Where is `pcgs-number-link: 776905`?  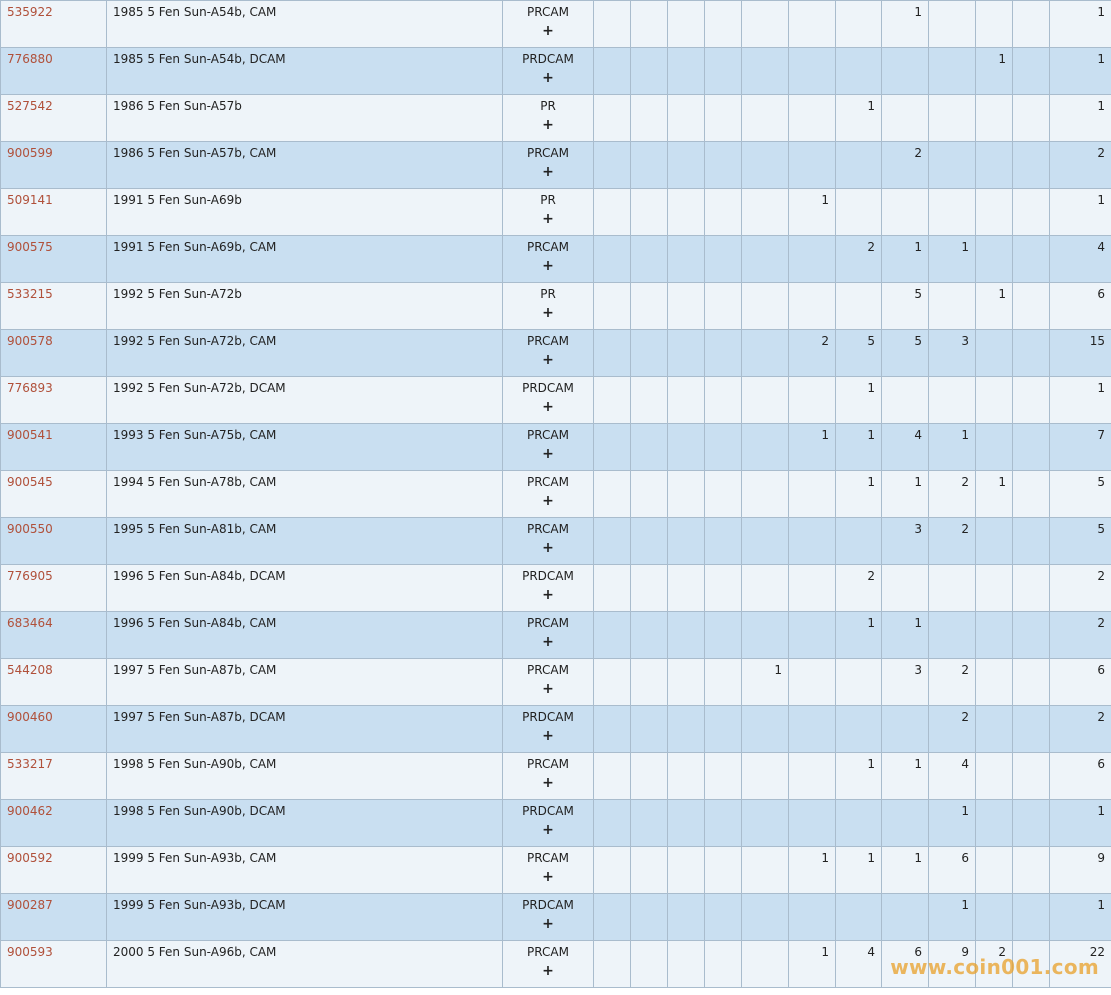
pcgs-number-link: 776905 is located at coordinates (30, 576).